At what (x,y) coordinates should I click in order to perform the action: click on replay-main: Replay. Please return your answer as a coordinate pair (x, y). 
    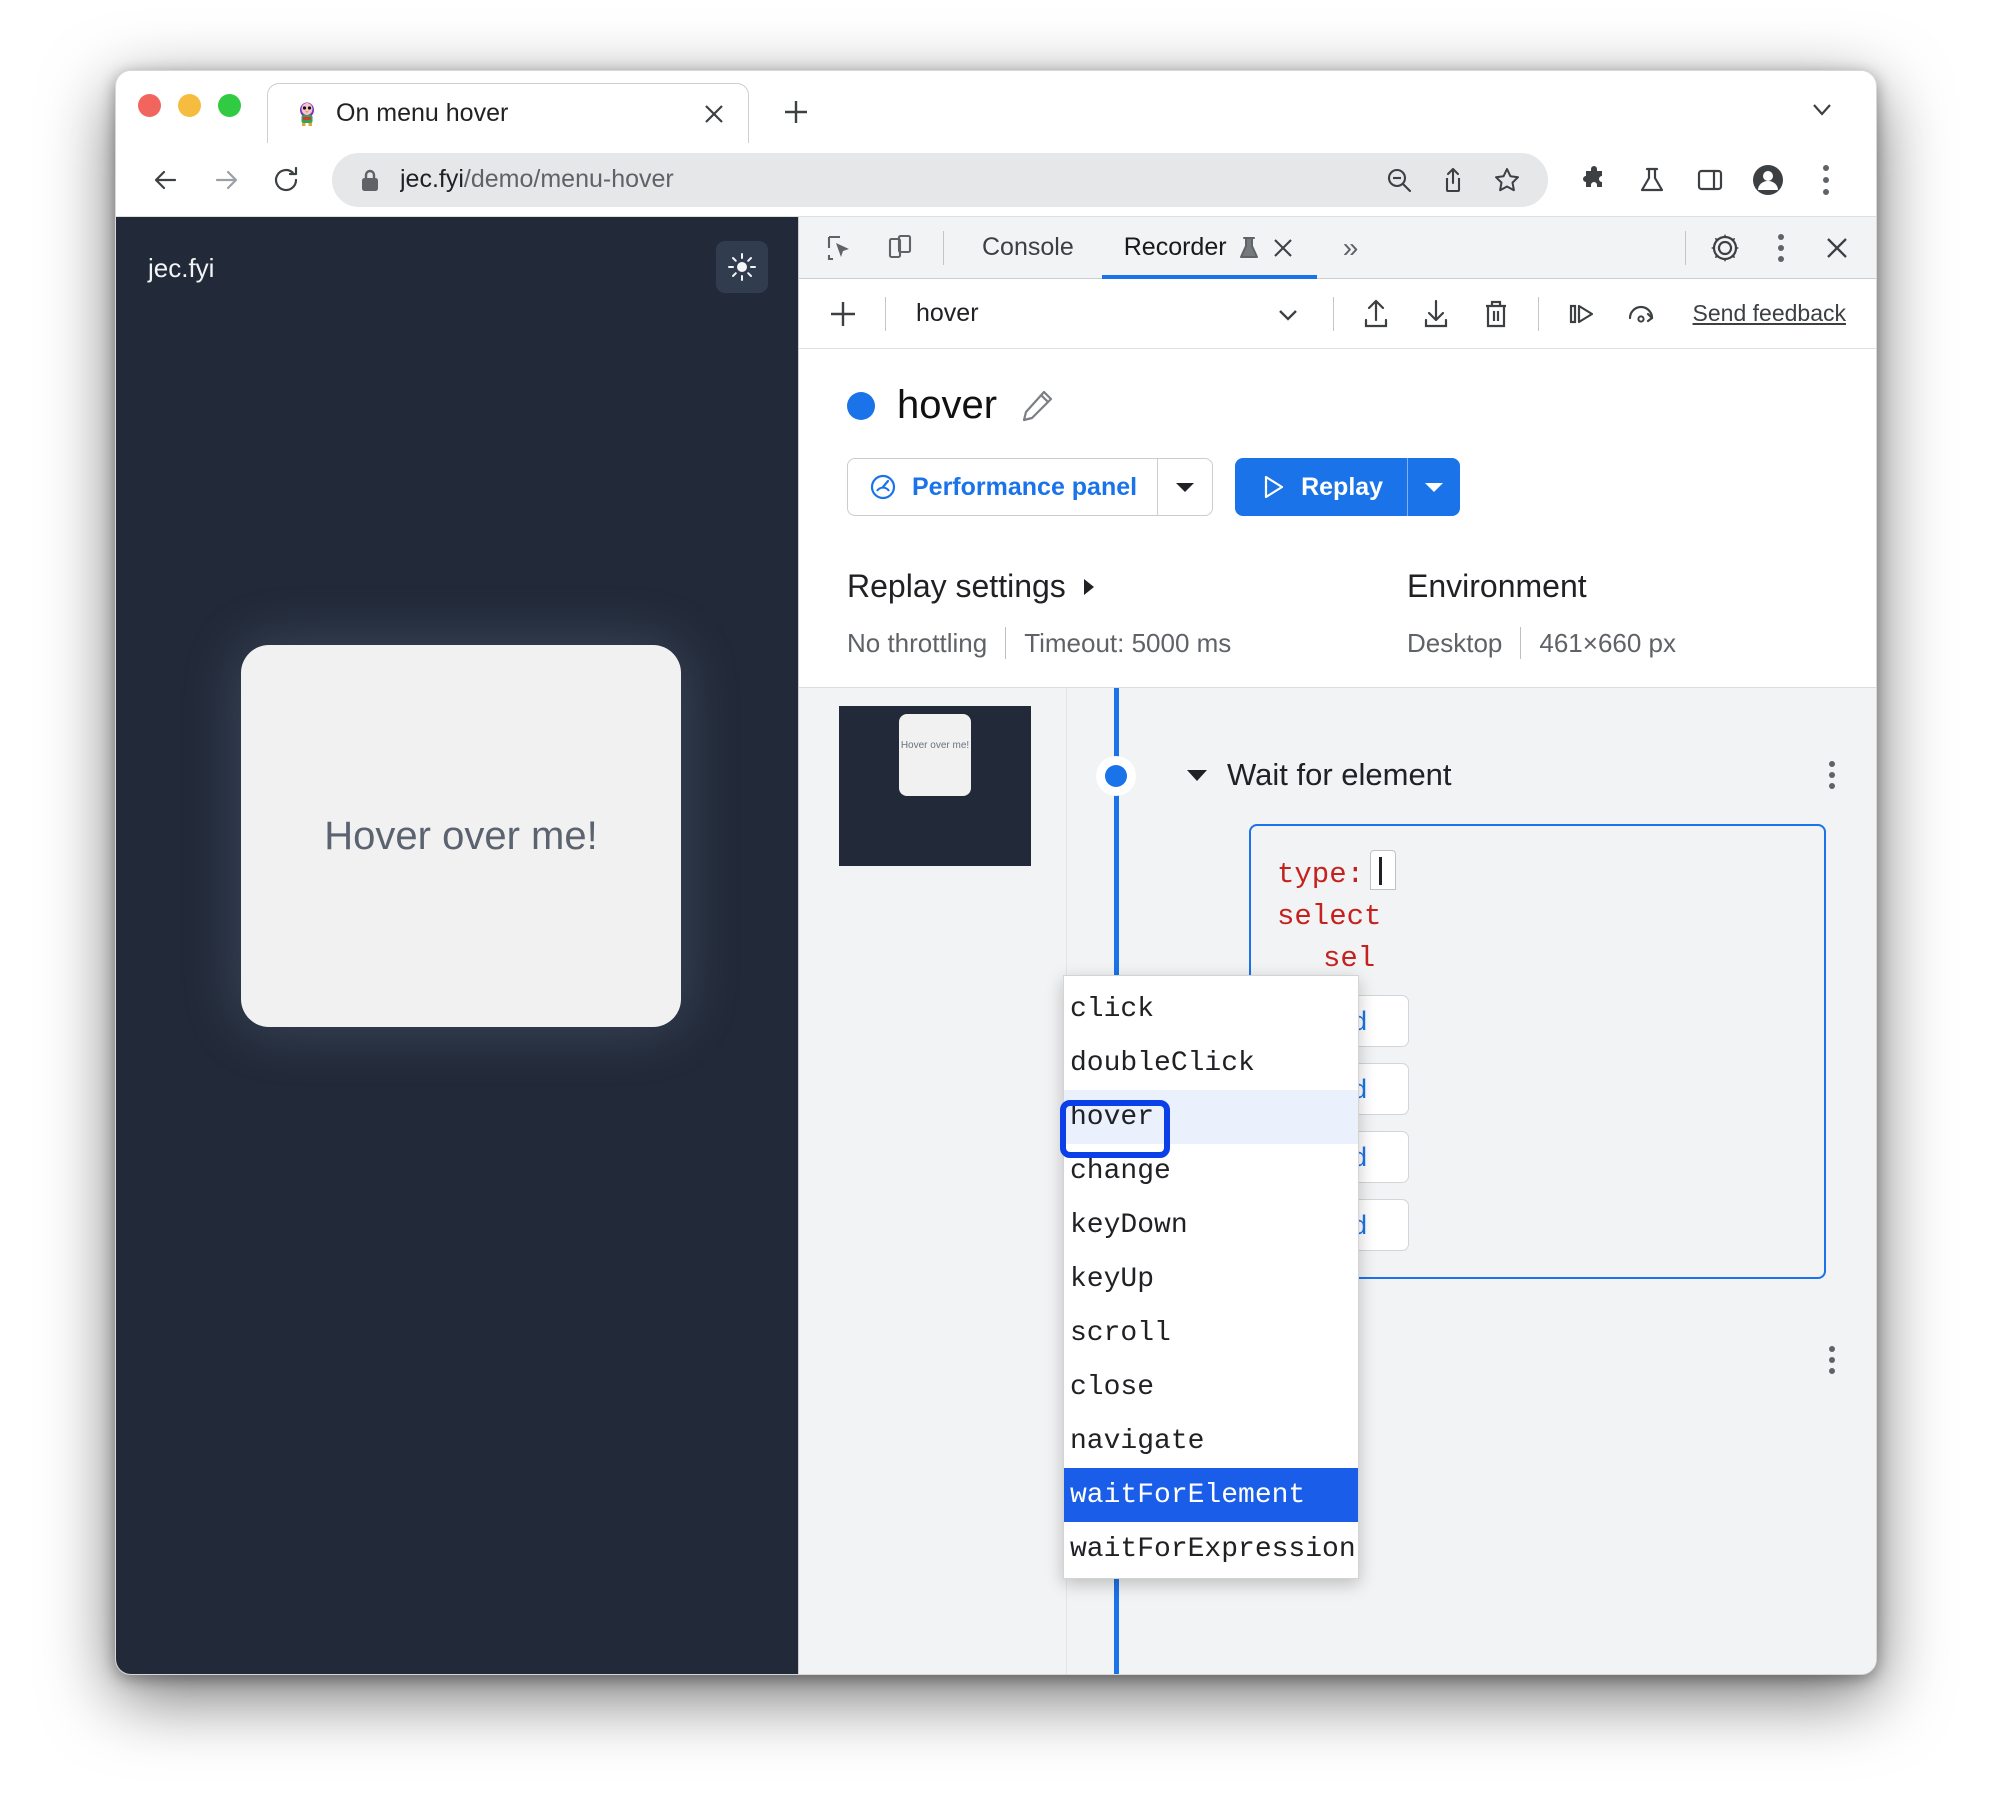
    Looking at the image, I should click on (1321, 487).